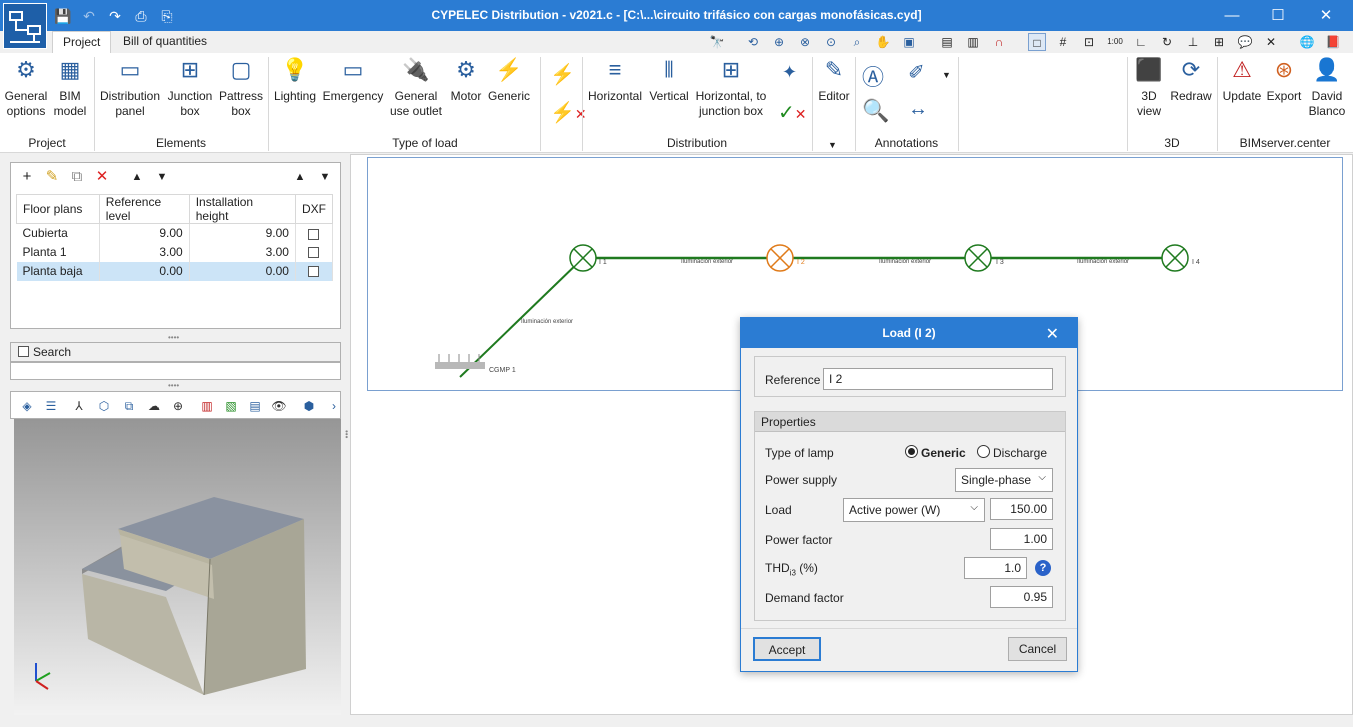 The image size is (1353, 727). I want to click on search-input, so click(175, 371).